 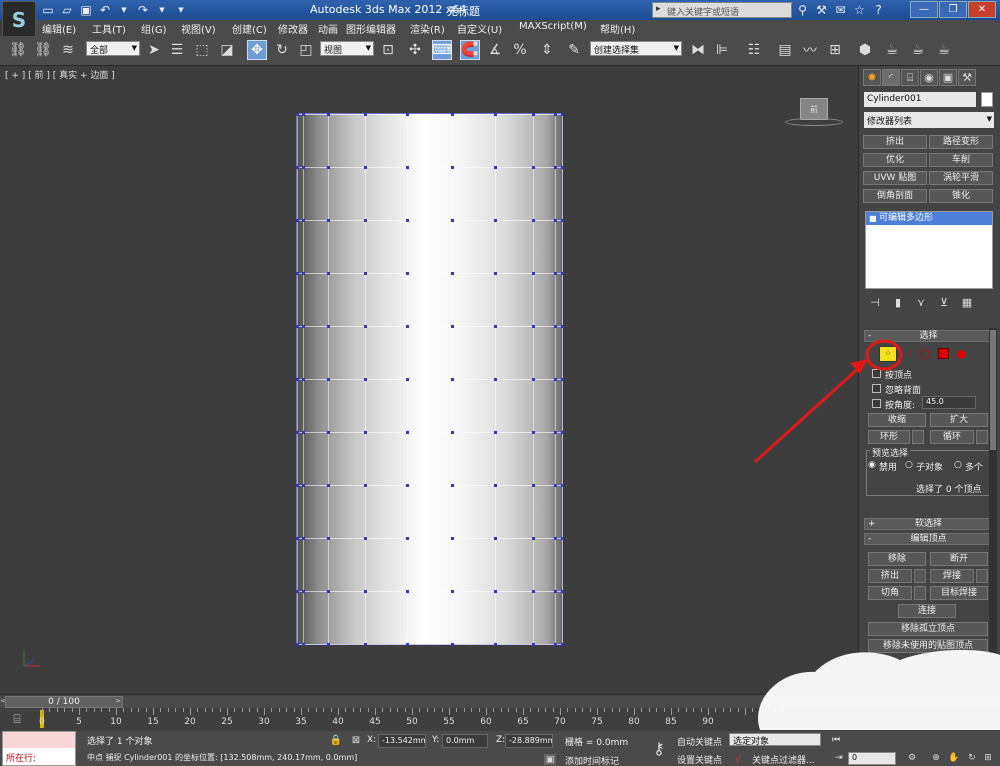 What do you see at coordinates (890, 593) in the screenshot?
I see `chamfer-button: 切角` at bounding box center [890, 593].